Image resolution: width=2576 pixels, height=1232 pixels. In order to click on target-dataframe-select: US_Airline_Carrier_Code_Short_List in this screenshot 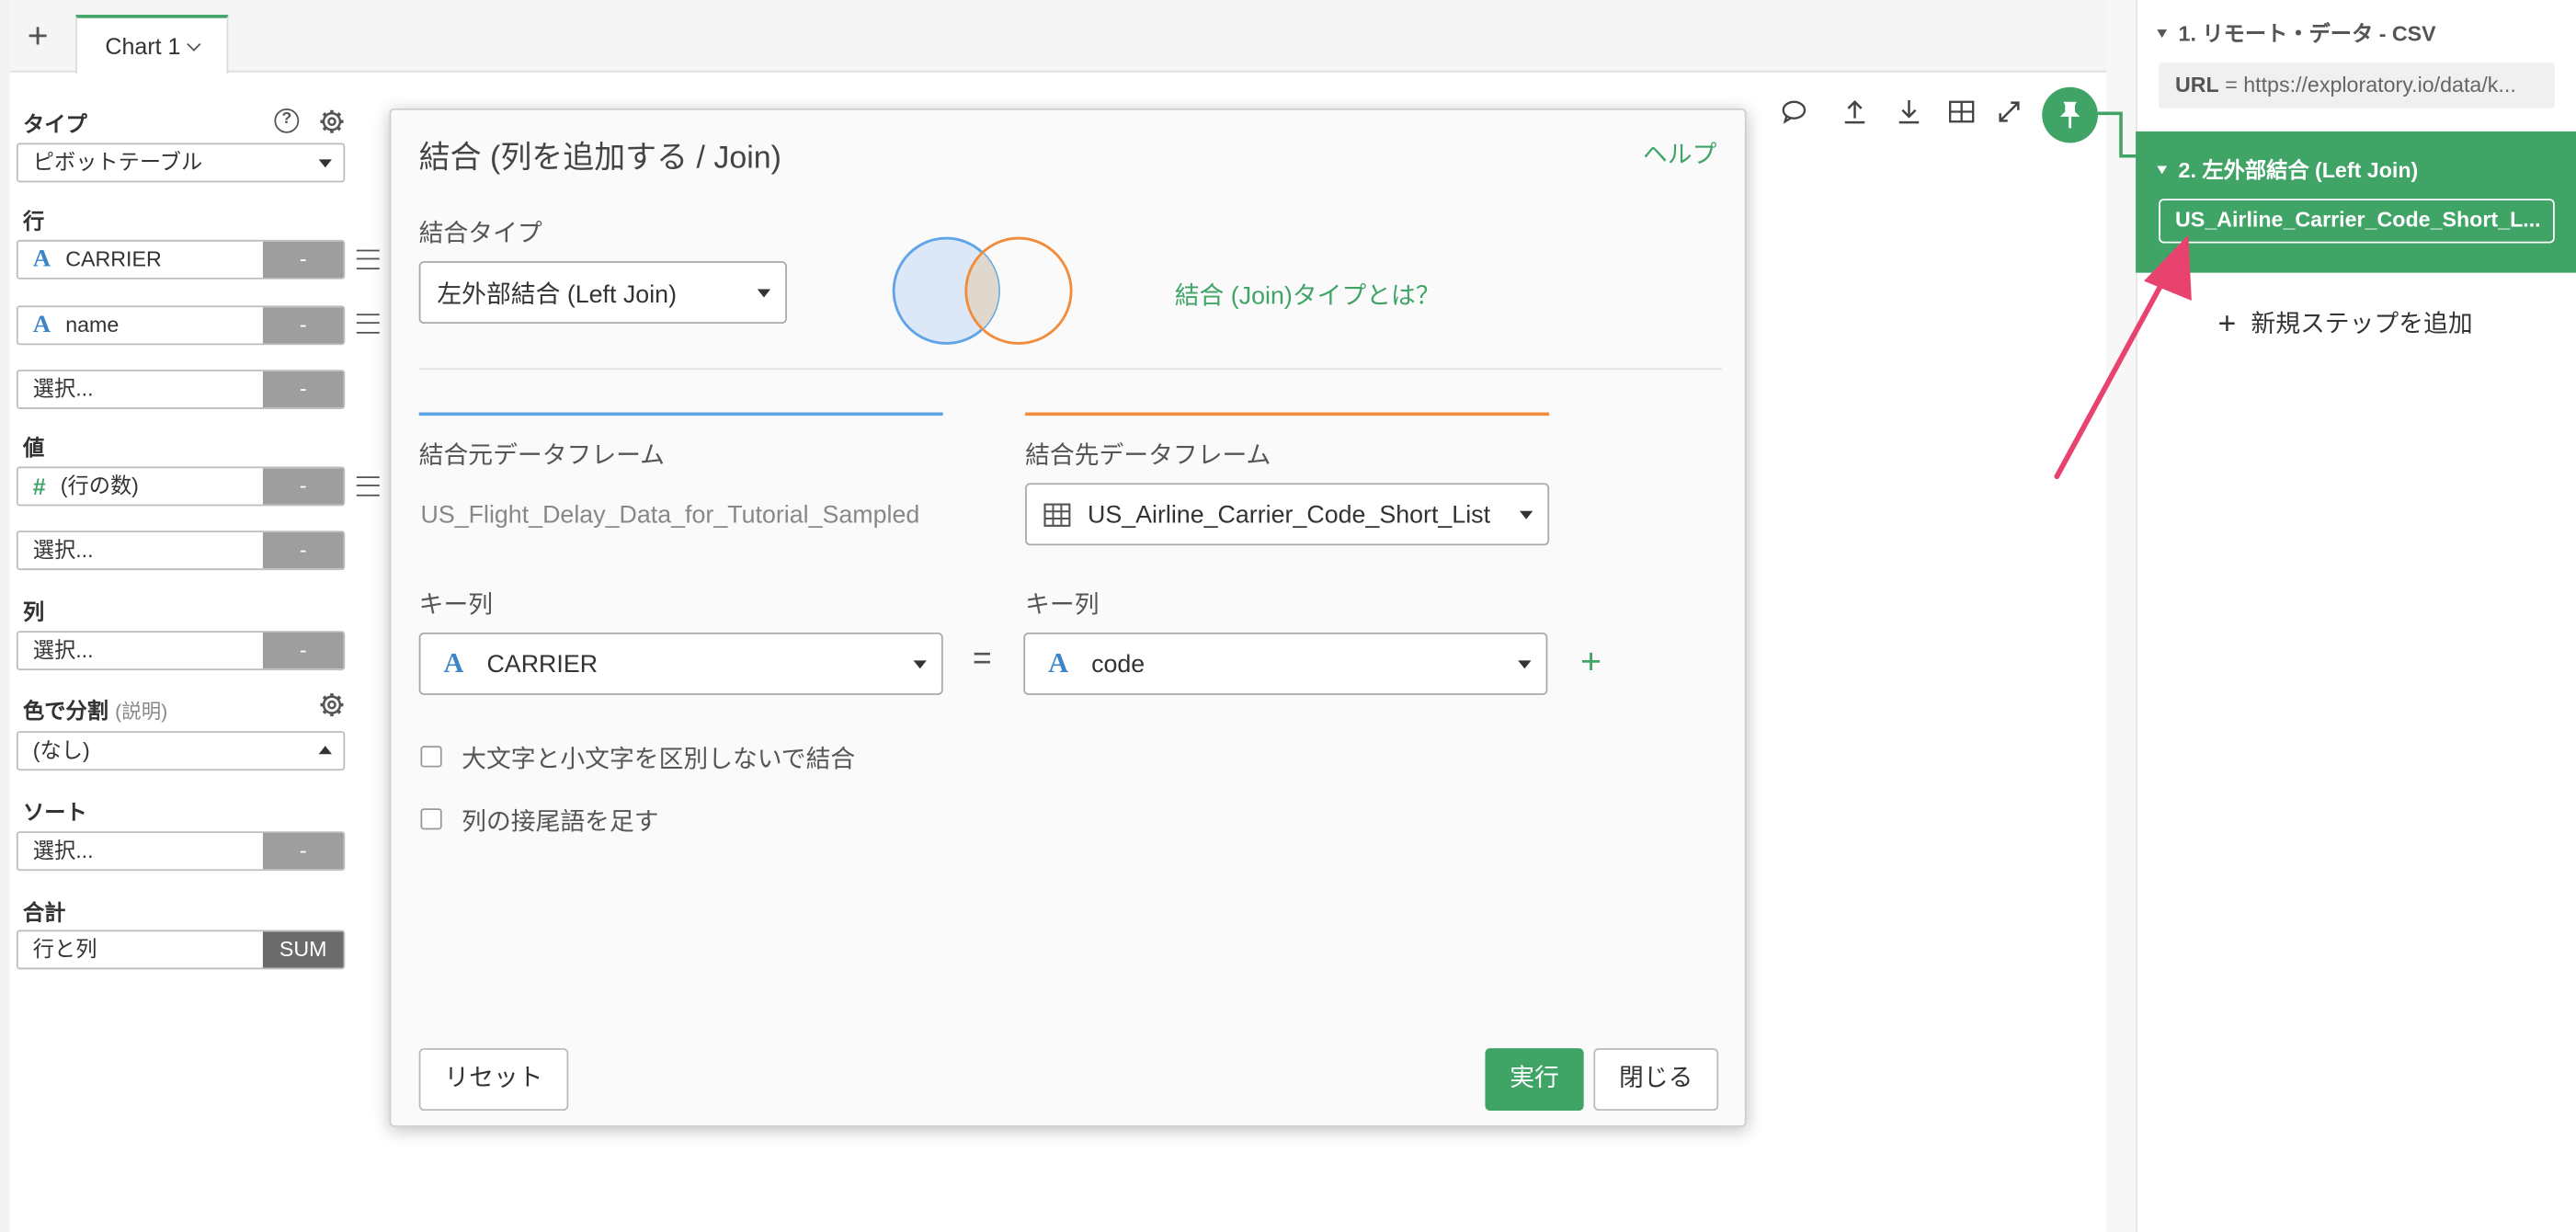, I will do `click(1287, 514)`.